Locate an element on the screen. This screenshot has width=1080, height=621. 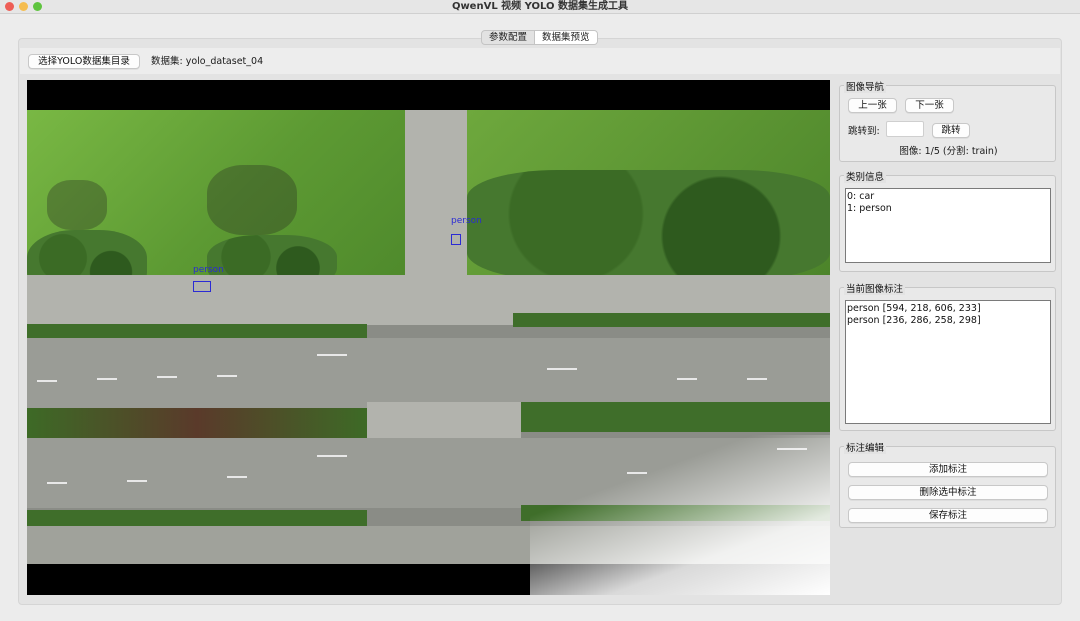
delete-annotation-button: 删除选中标注 is located at coordinates (948, 492).